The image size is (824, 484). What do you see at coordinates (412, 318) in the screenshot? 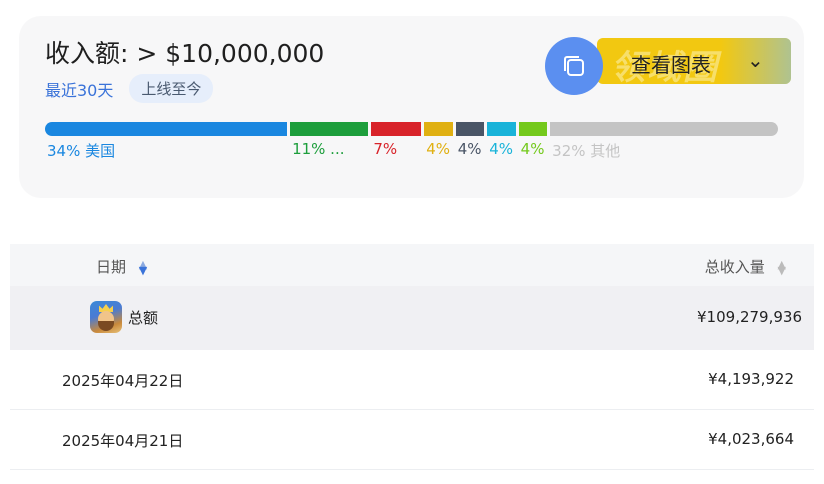
I see `table-row-total: 总额 ¥109,279,936` at bounding box center [412, 318].